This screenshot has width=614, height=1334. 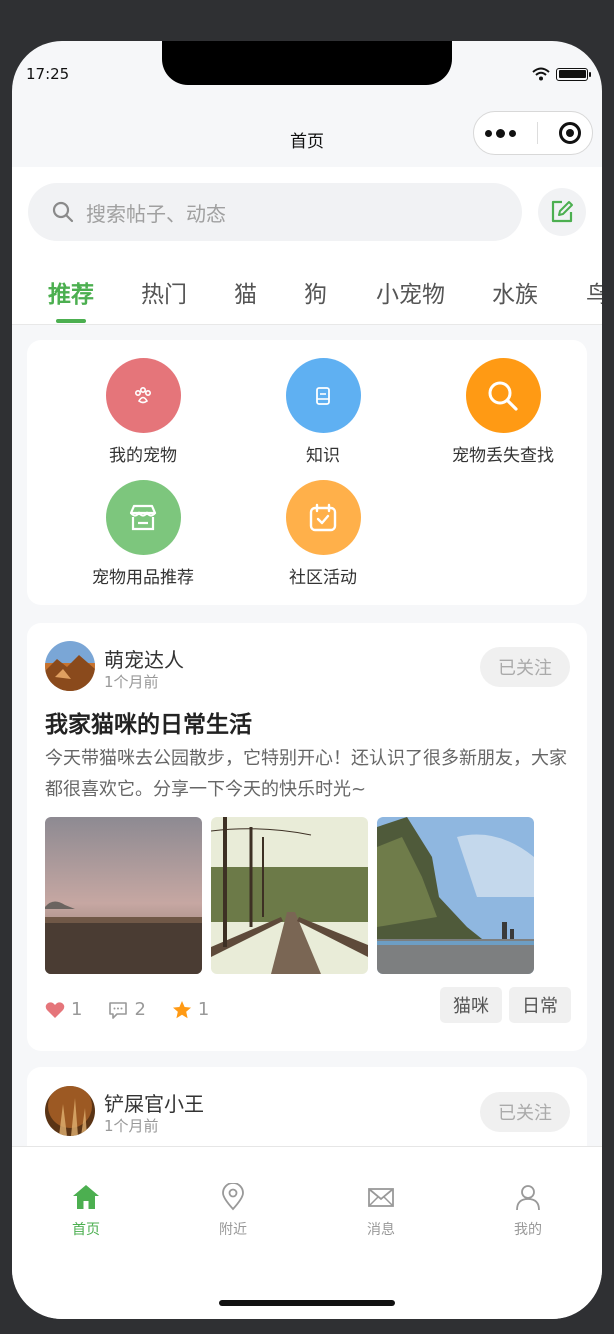 What do you see at coordinates (541, 74) in the screenshot?
I see `wifi-icon` at bounding box center [541, 74].